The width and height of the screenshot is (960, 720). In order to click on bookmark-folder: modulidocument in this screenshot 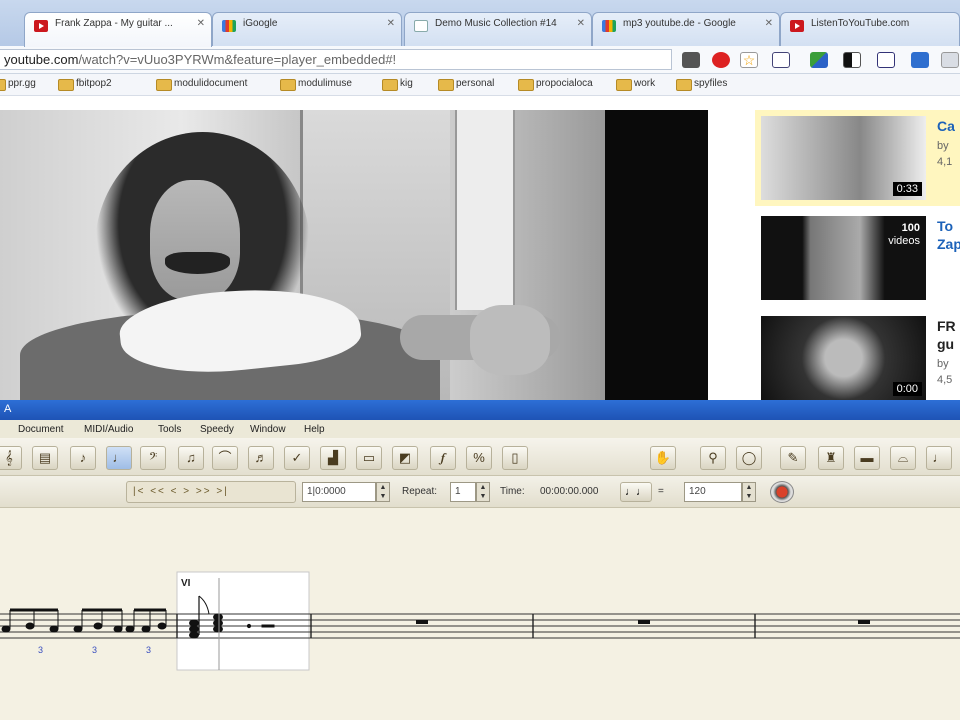, I will do `click(201, 84)`.